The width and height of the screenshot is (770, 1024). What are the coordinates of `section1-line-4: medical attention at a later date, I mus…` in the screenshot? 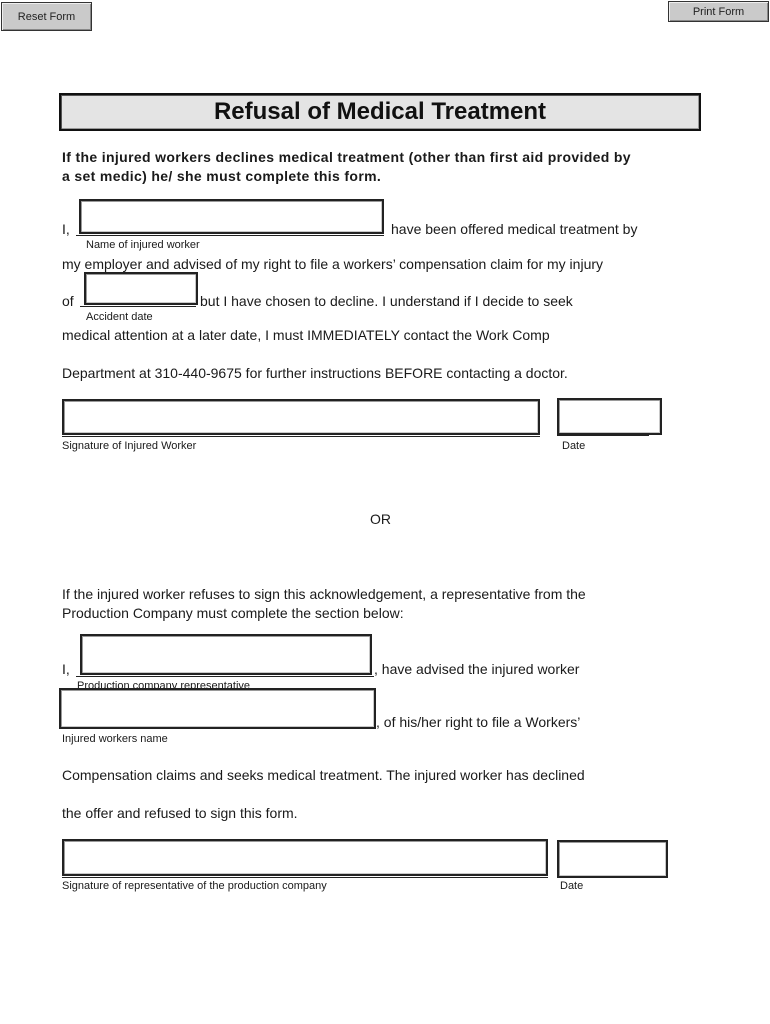 It's located at (306, 335).